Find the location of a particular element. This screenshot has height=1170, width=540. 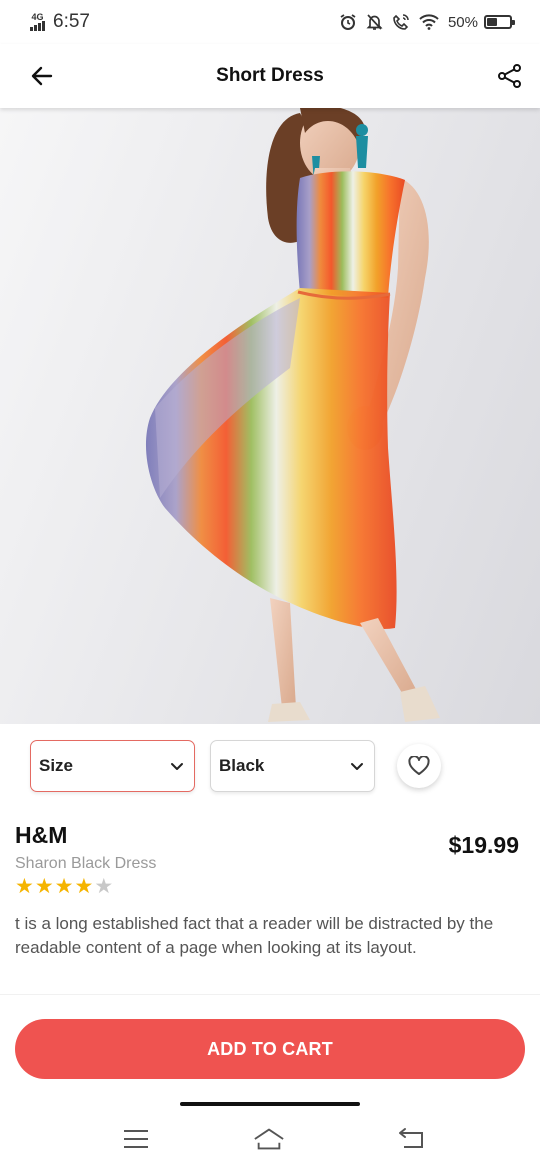

add-to-cart-button: ADD TO CART is located at coordinates (270, 1049).